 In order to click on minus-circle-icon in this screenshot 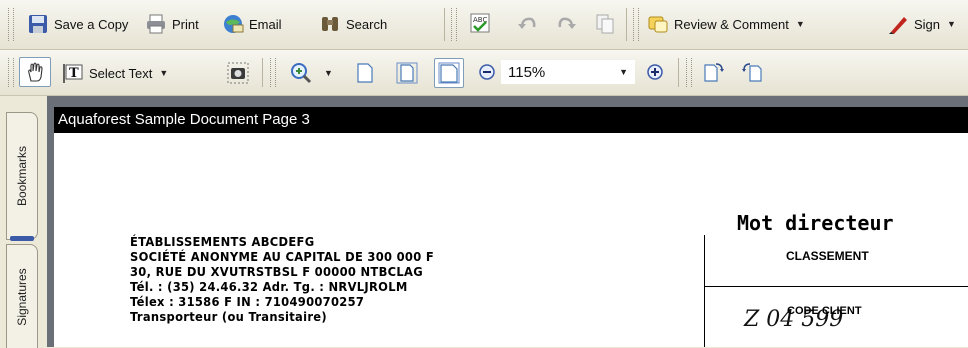, I will do `click(487, 72)`.